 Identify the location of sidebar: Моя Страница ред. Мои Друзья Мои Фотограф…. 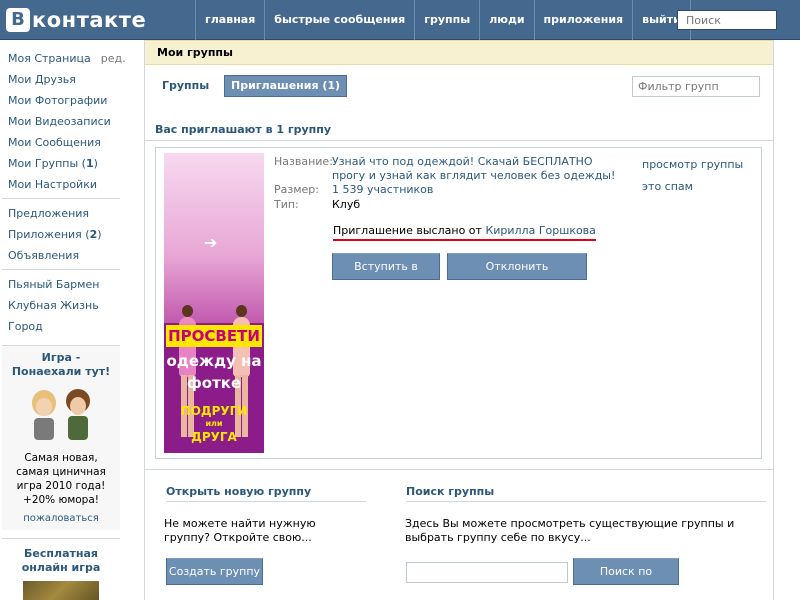
(63, 324).